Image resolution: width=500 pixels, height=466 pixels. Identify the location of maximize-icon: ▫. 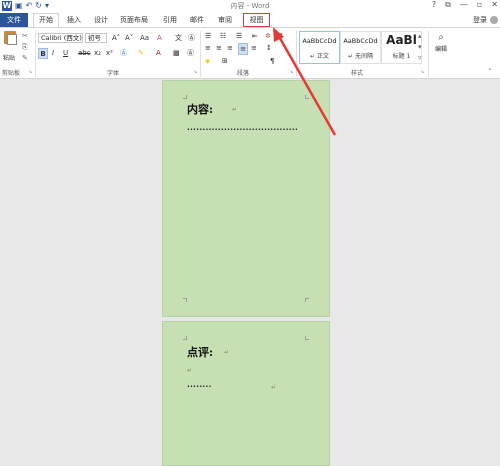
(479, 5).